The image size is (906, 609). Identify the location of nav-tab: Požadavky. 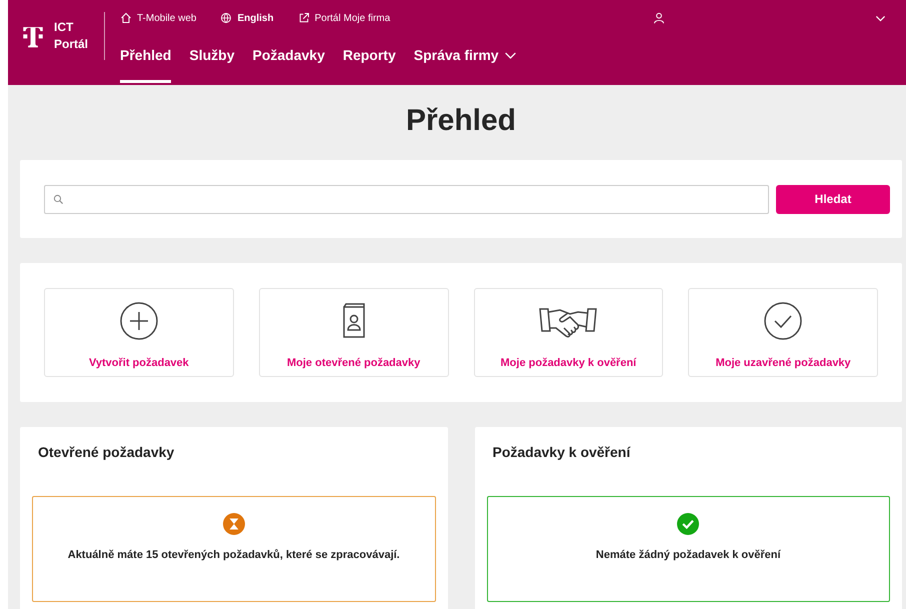
(288, 59).